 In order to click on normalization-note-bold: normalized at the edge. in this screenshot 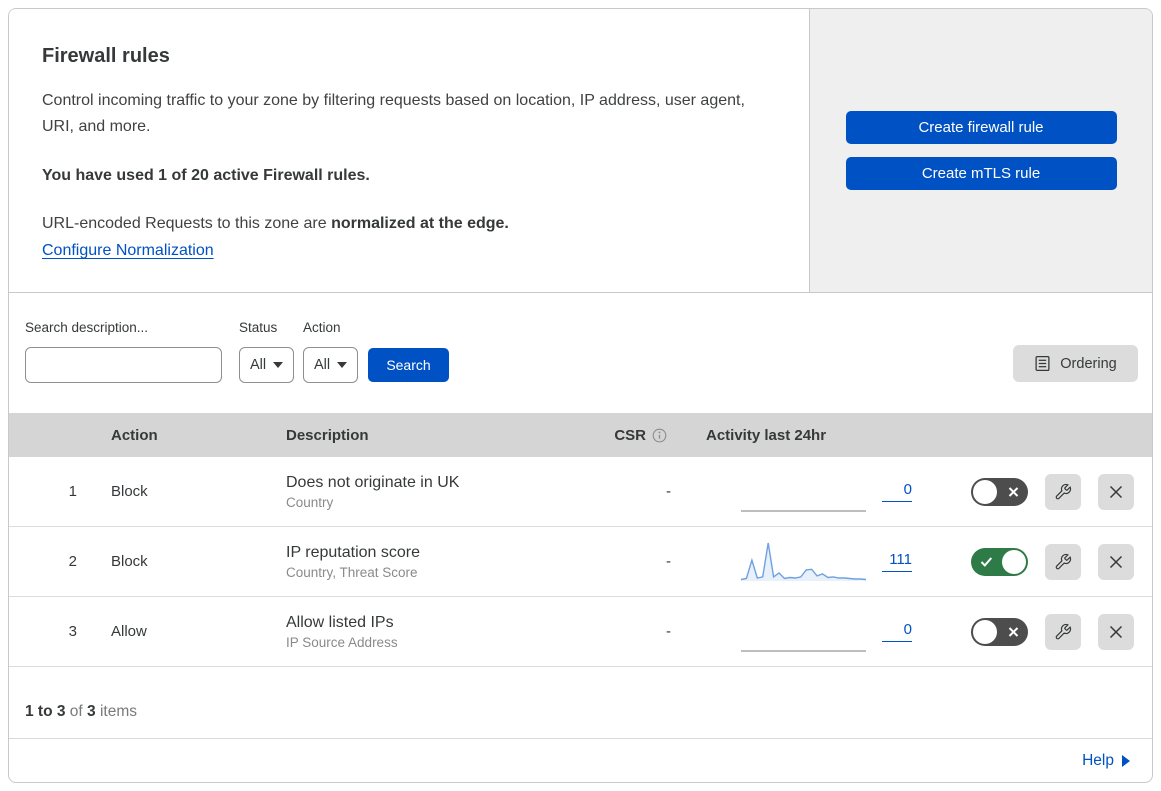, I will do `click(420, 223)`.